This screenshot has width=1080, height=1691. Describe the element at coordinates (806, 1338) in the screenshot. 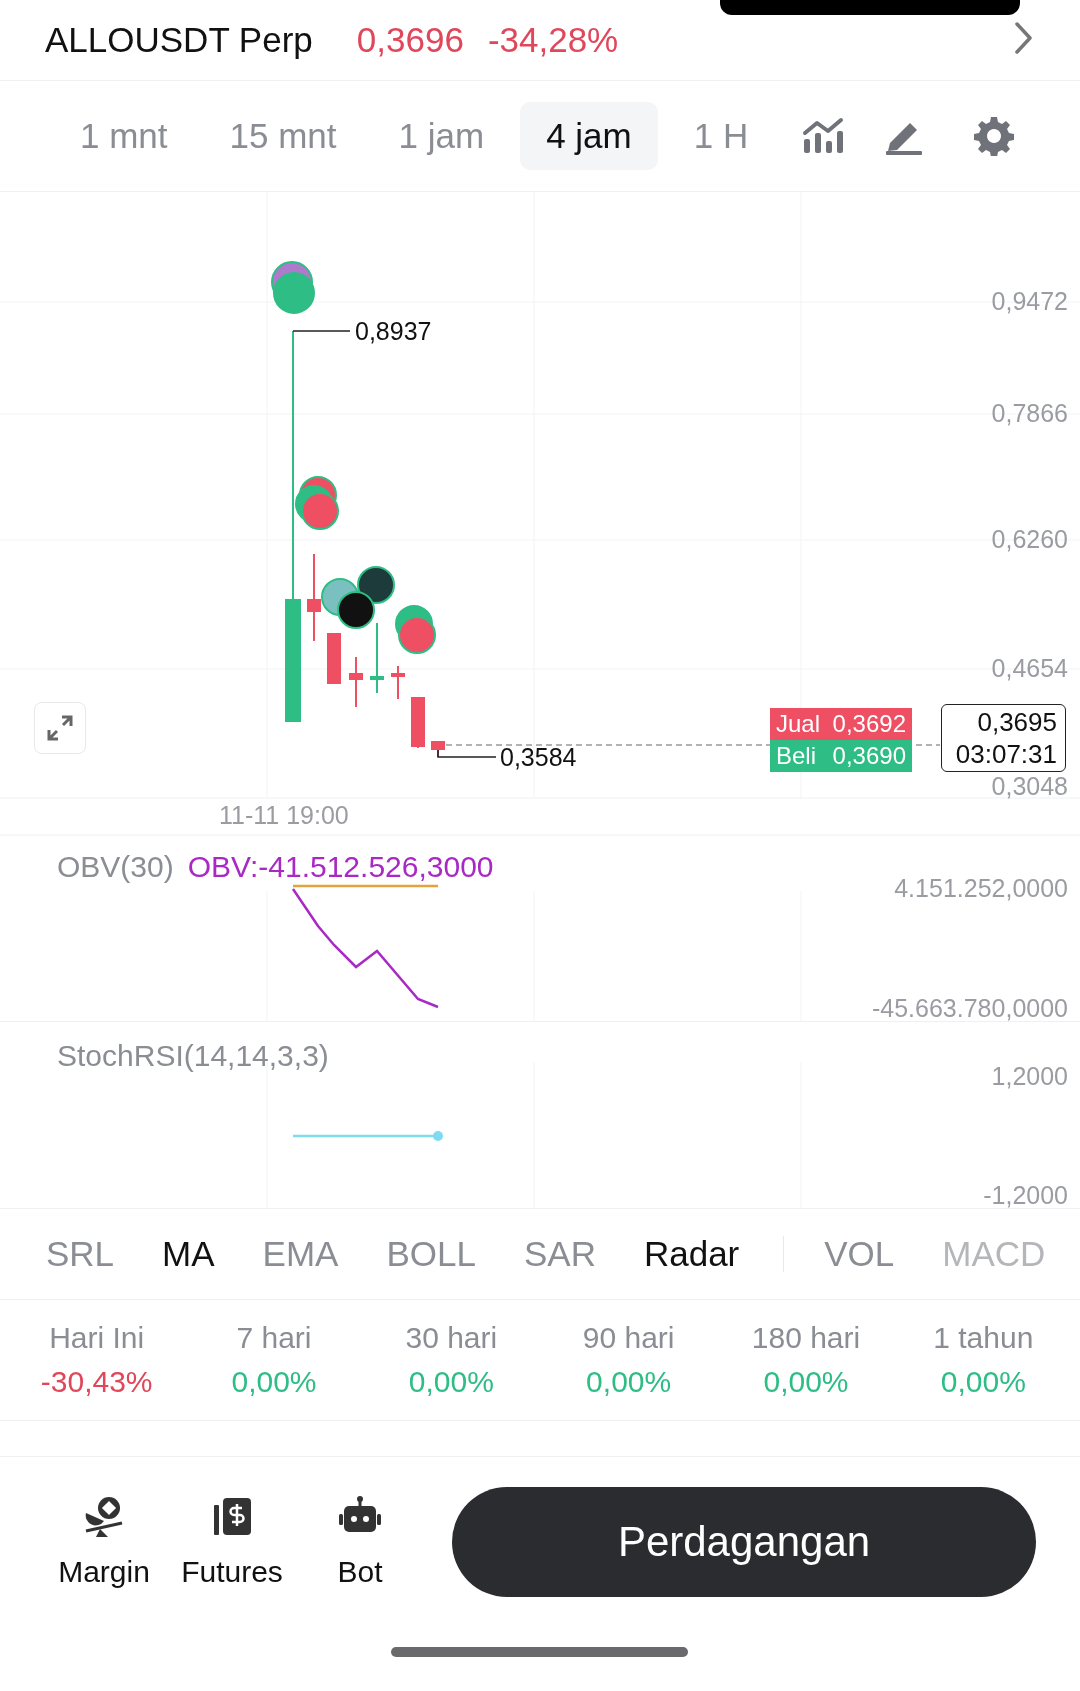

I see `period-label: 180 hari` at that location.